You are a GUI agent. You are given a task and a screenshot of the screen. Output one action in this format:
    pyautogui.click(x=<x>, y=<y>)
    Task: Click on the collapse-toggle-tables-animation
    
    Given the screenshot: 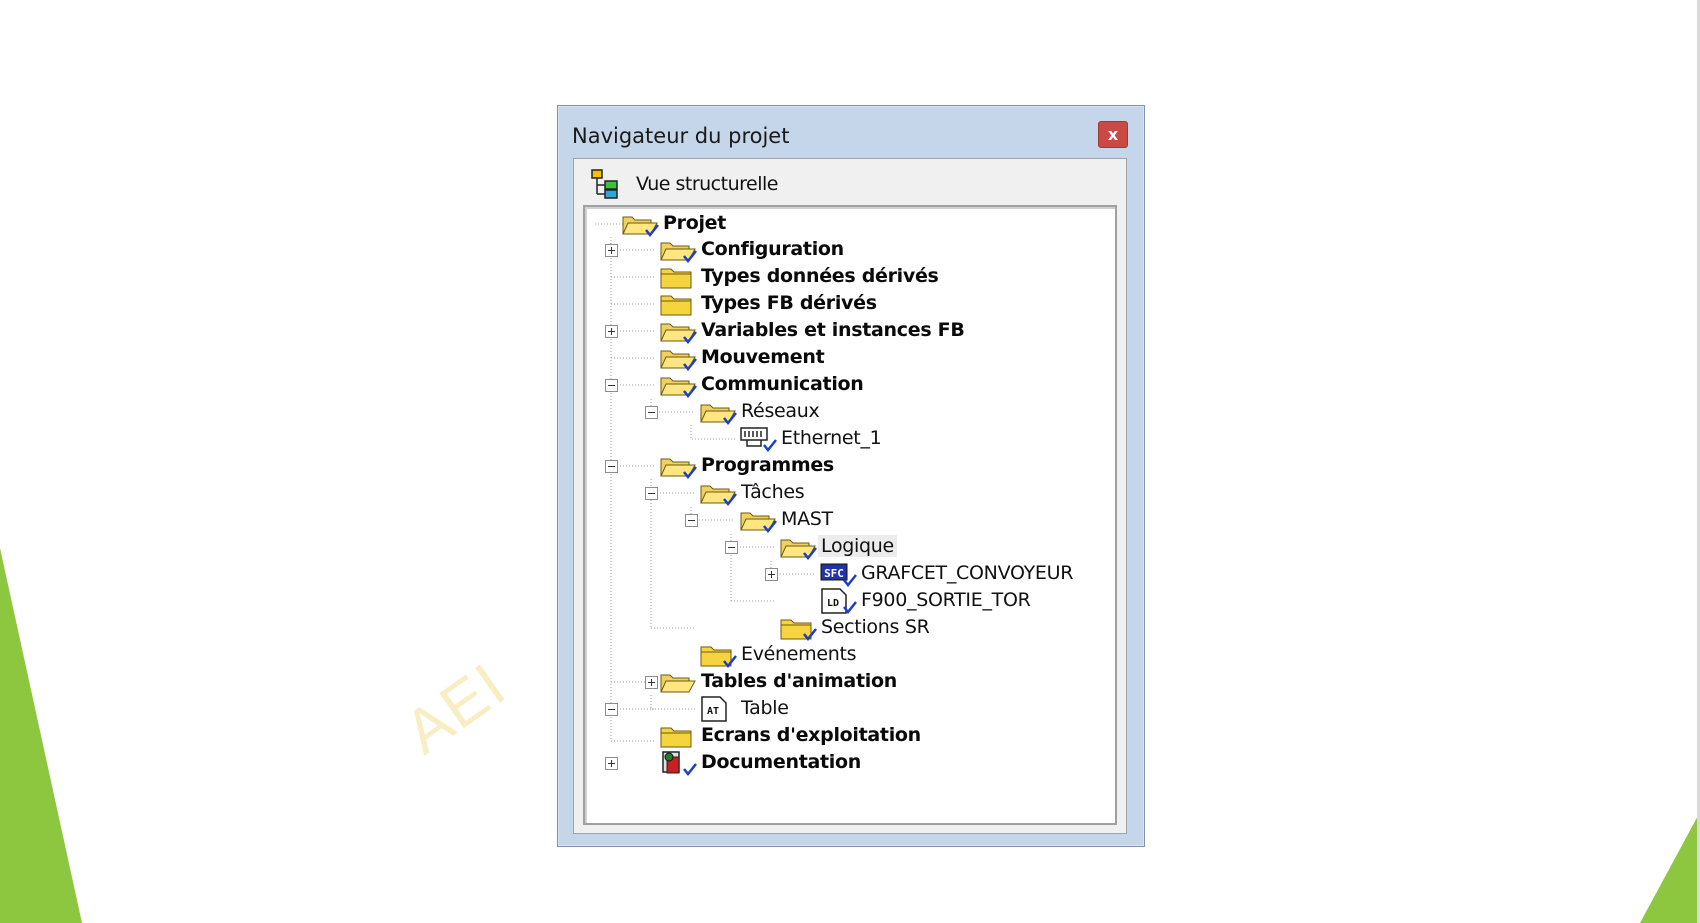 What is the action you would take?
    pyautogui.click(x=611, y=709)
    